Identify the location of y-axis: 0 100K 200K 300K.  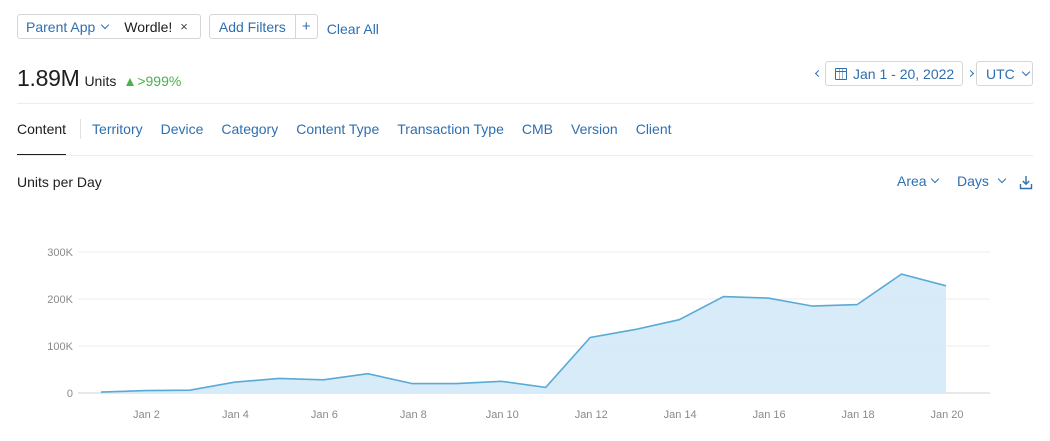
(60, 323).